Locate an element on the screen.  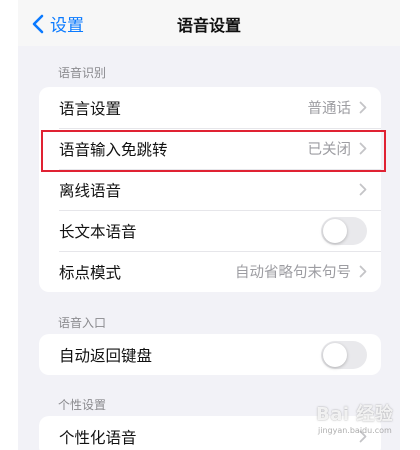
row-label: 语言设置 is located at coordinates (90, 108).